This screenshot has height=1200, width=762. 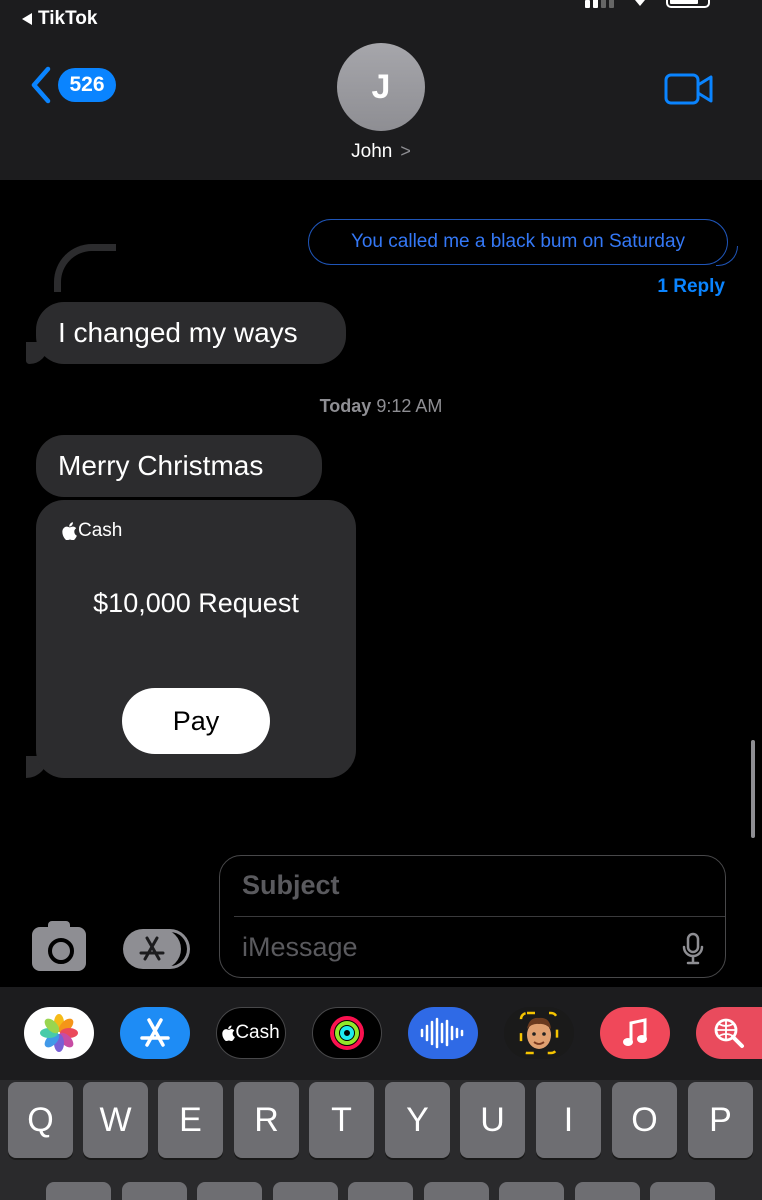 What do you see at coordinates (479, 916) in the screenshot?
I see `compose-divider` at bounding box center [479, 916].